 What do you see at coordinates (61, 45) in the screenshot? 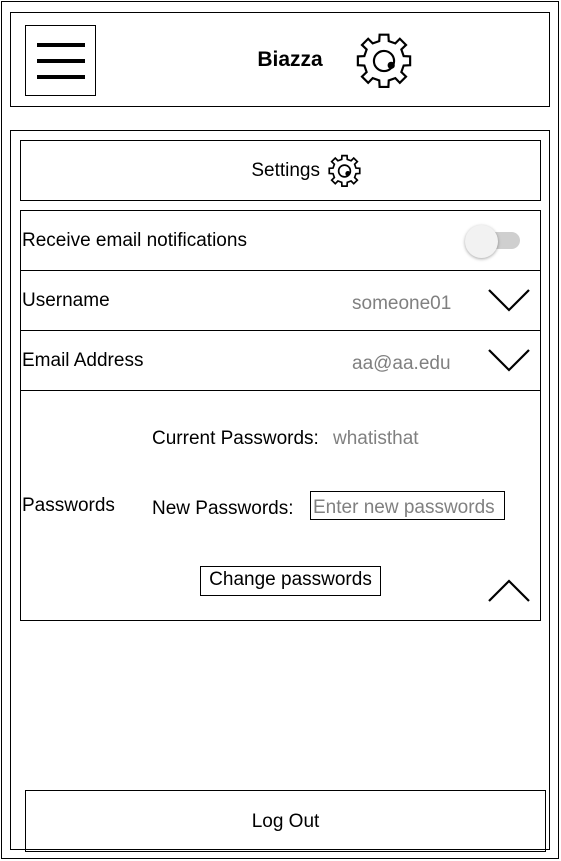
I see `hamburger-menu-icon` at bounding box center [61, 45].